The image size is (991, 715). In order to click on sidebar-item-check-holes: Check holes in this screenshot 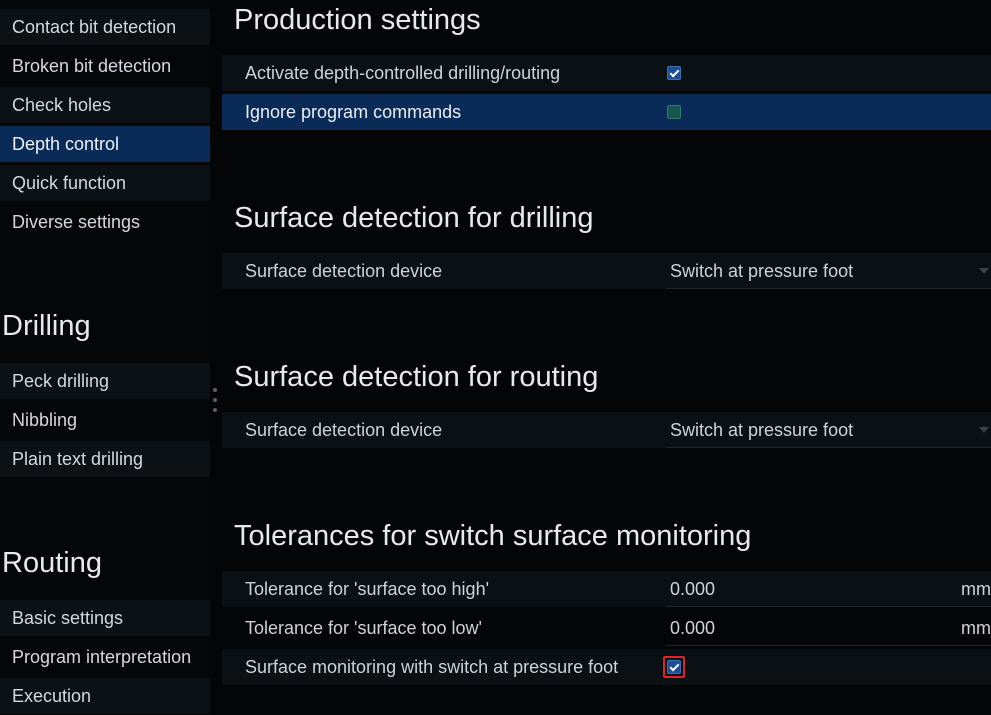, I will do `click(105, 105)`.